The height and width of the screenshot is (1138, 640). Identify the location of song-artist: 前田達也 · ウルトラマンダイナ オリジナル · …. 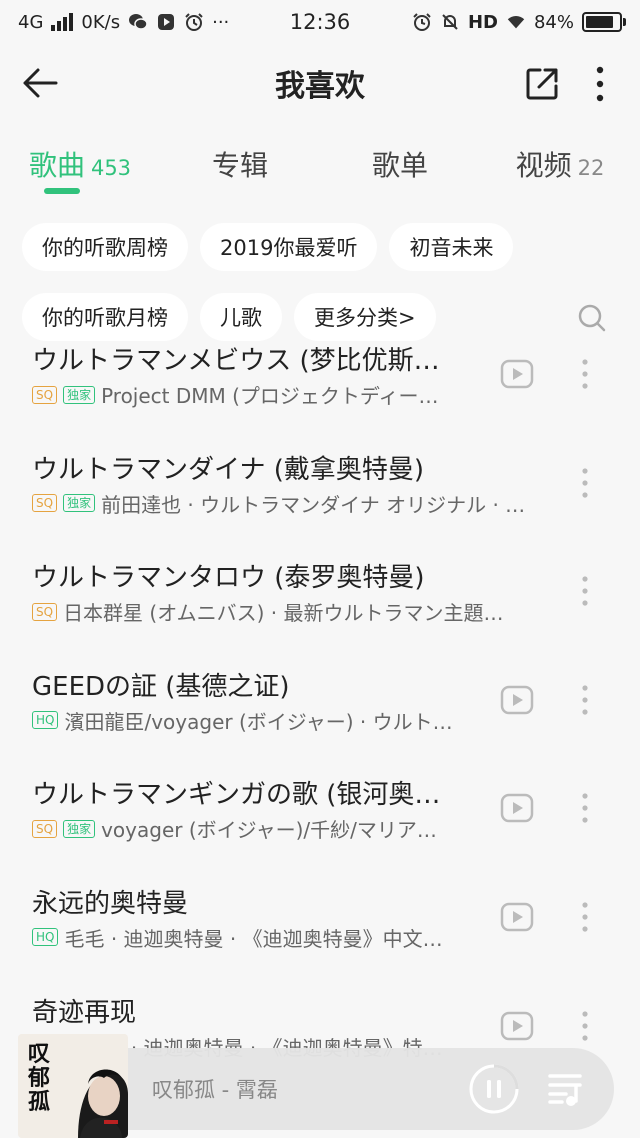
(313, 504).